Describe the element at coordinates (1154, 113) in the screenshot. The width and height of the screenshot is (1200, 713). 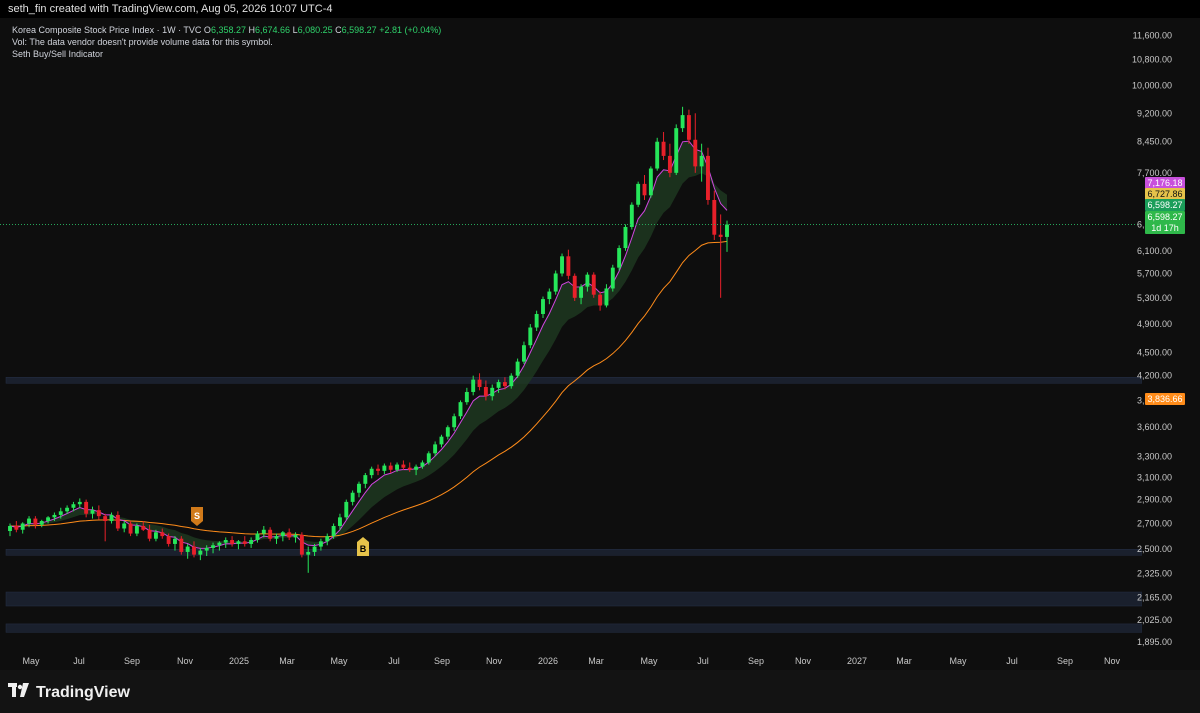
I see `y-tick-label: 9,200.00` at that location.